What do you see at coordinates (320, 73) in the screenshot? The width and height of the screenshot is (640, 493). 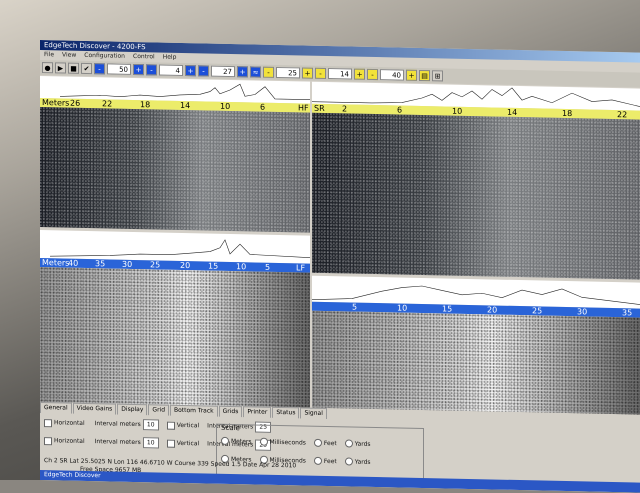 I see `n2-decrease-button: -` at bounding box center [320, 73].